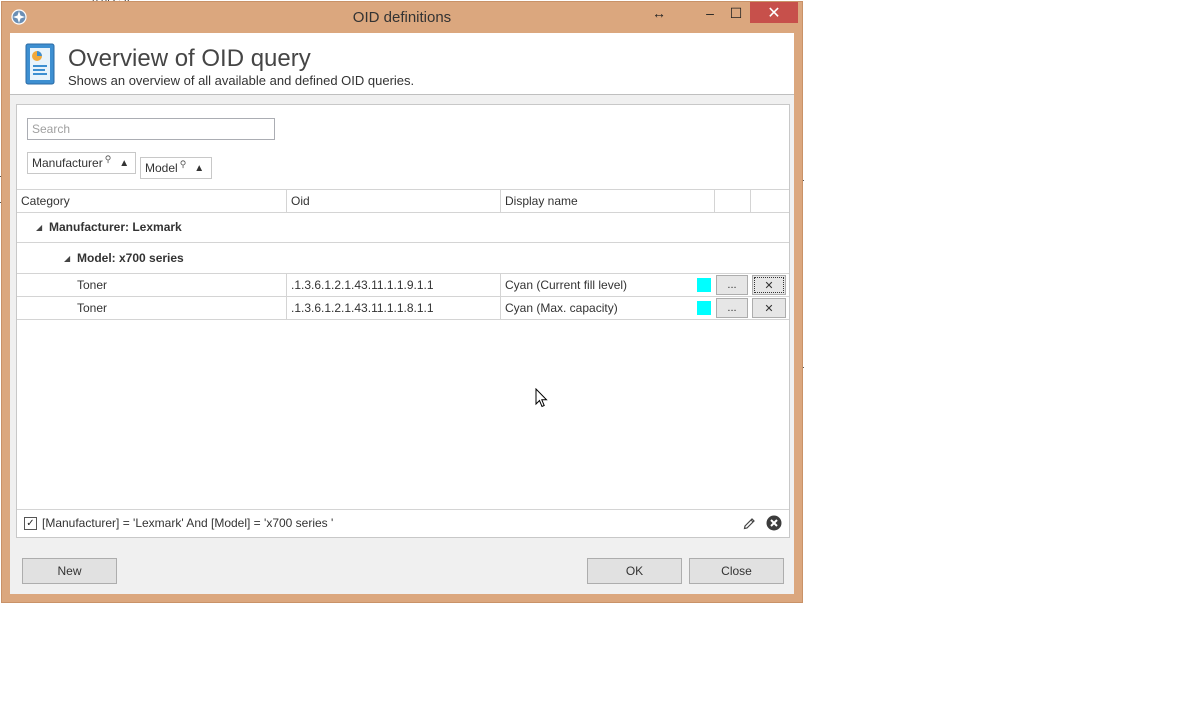  I want to click on group-row-label: Model: x700 series, so click(130, 258).